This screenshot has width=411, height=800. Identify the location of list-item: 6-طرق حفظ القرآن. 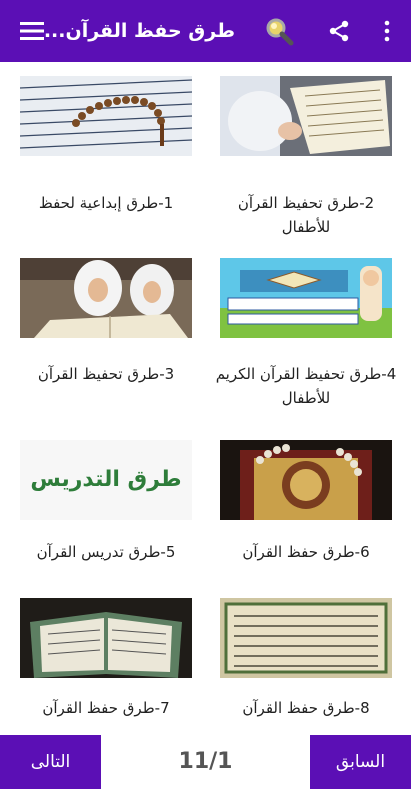
(306, 510).